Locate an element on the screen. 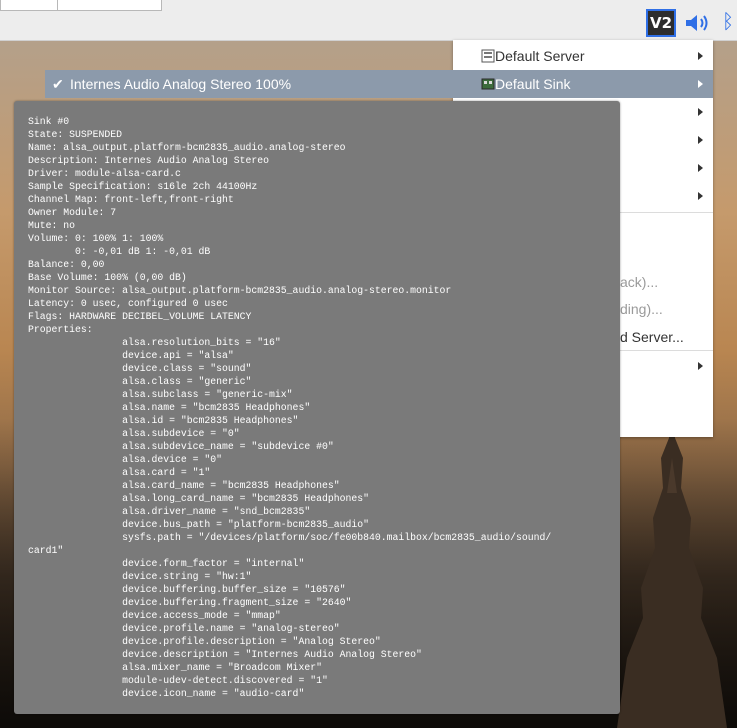 The width and height of the screenshot is (737, 728). sink-submenu-item: ✔ Internes Audio Analog Stereo 100% is located at coordinates (250, 84).